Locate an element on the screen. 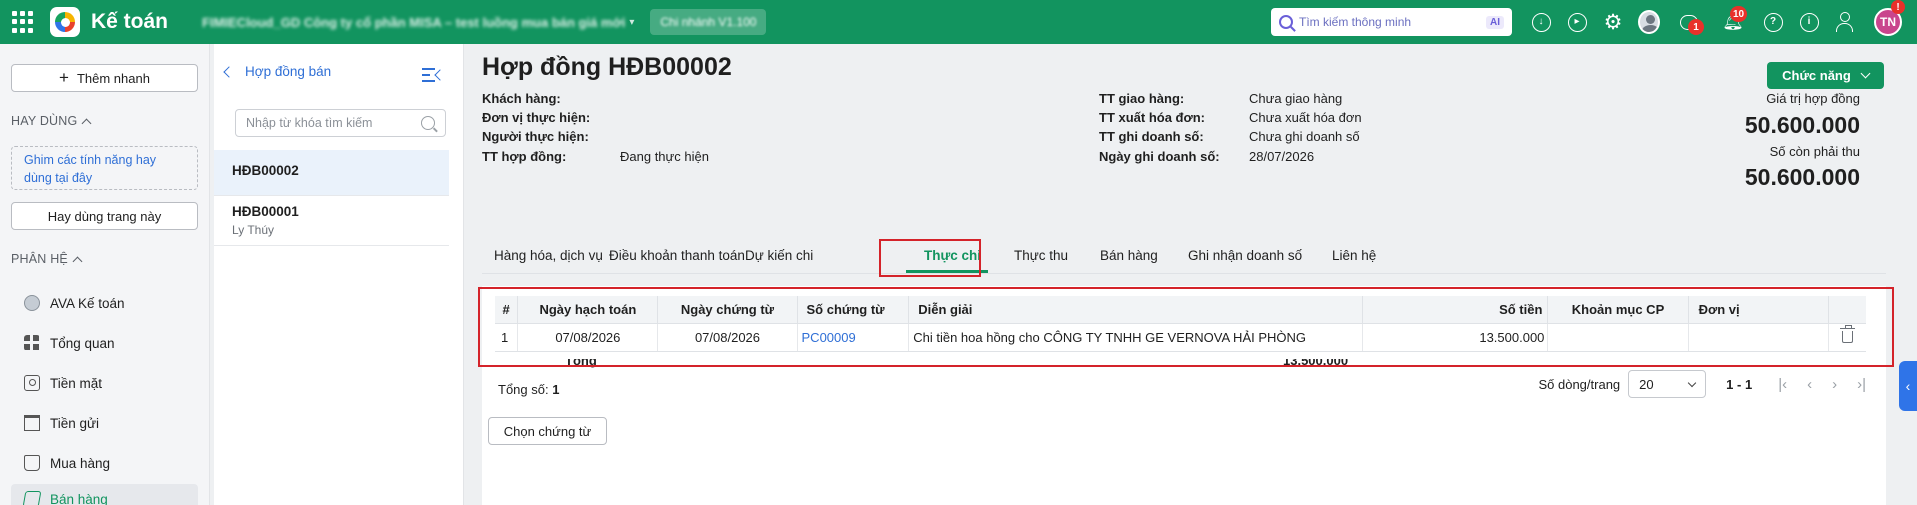 The height and width of the screenshot is (505, 1917). dashboard-icon is located at coordinates (32, 343).